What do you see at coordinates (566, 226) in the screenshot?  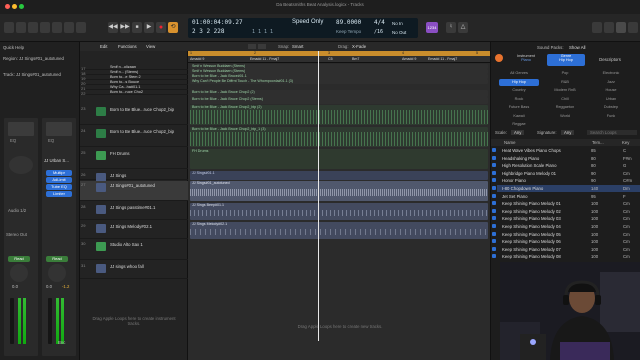 I see `loop-row: Keep Shining Piano Melody 04 100 Cm` at bounding box center [566, 226].